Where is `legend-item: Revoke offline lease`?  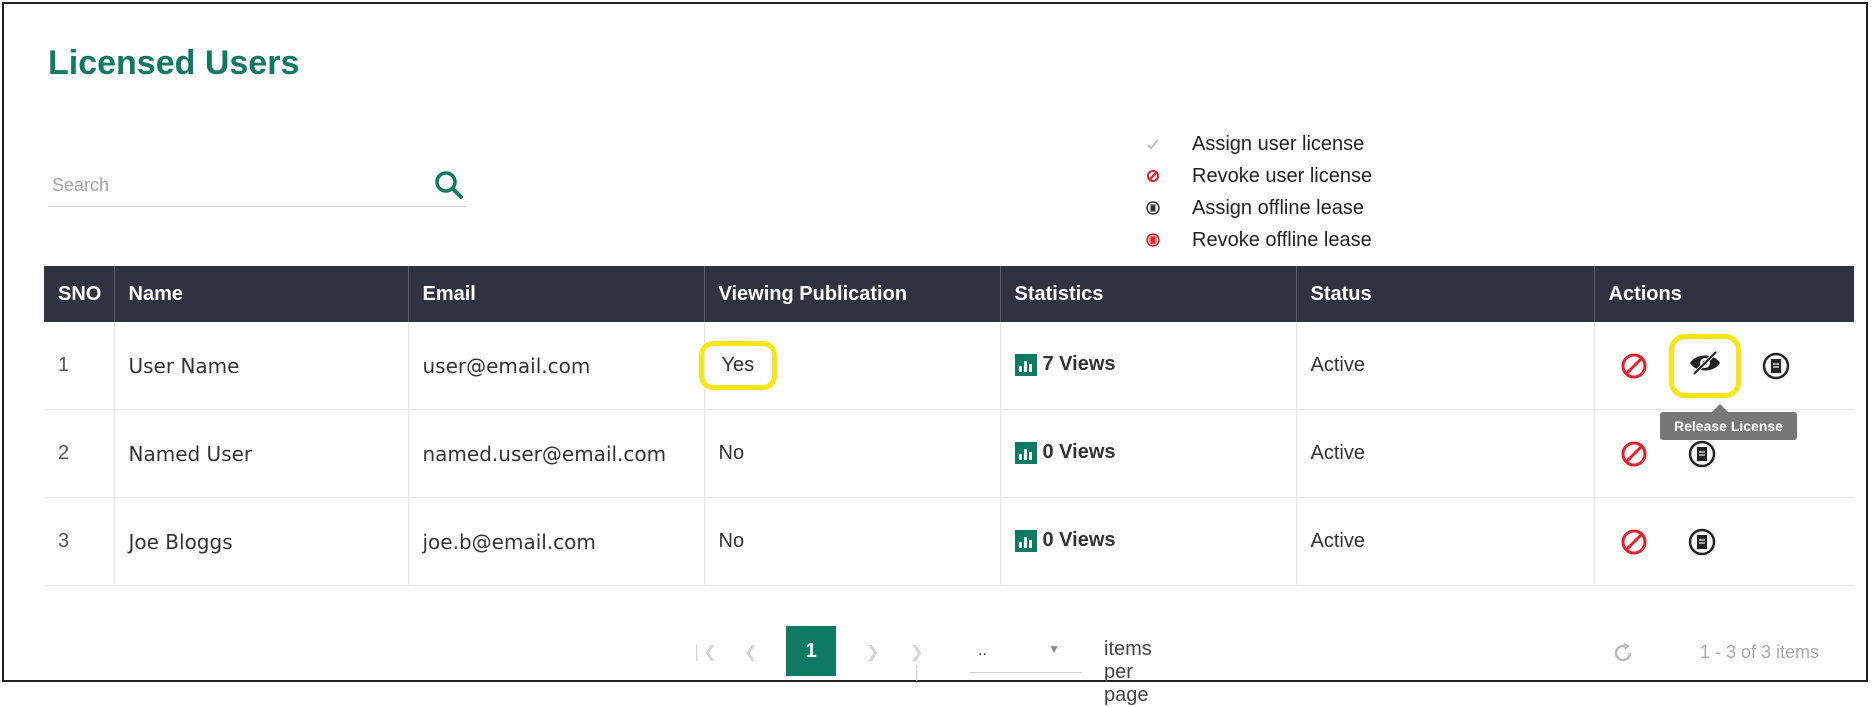 legend-item: Revoke offline lease is located at coordinates (1257, 240).